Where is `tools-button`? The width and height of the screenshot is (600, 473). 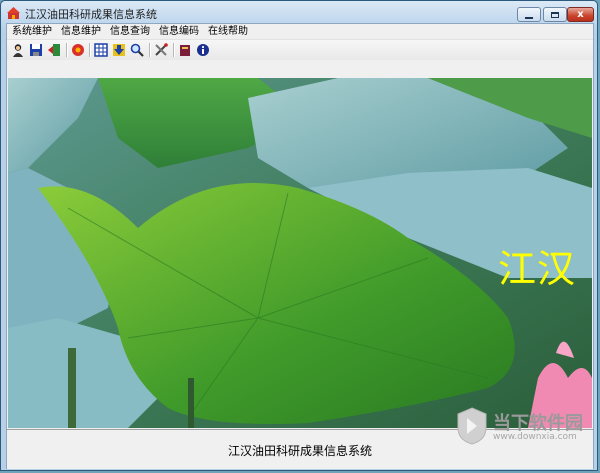 tools-button is located at coordinates (161, 50).